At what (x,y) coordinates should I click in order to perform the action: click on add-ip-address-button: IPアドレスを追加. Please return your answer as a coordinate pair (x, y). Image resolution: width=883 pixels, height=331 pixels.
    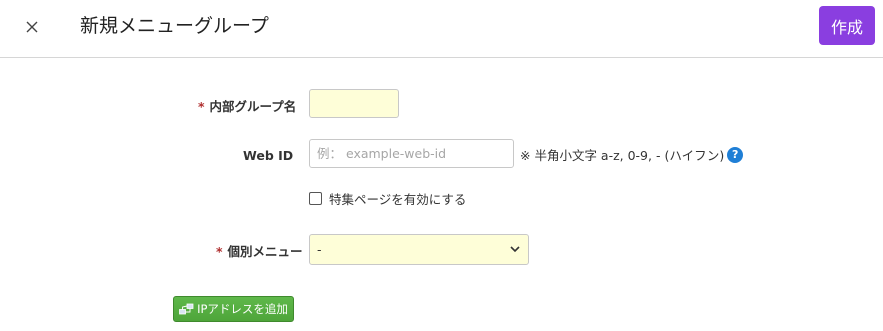
    Looking at the image, I should click on (233, 309).